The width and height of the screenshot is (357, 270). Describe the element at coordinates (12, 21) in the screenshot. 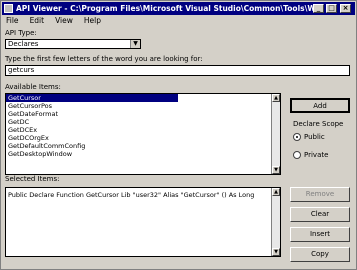

I see `menu-file: File` at that location.